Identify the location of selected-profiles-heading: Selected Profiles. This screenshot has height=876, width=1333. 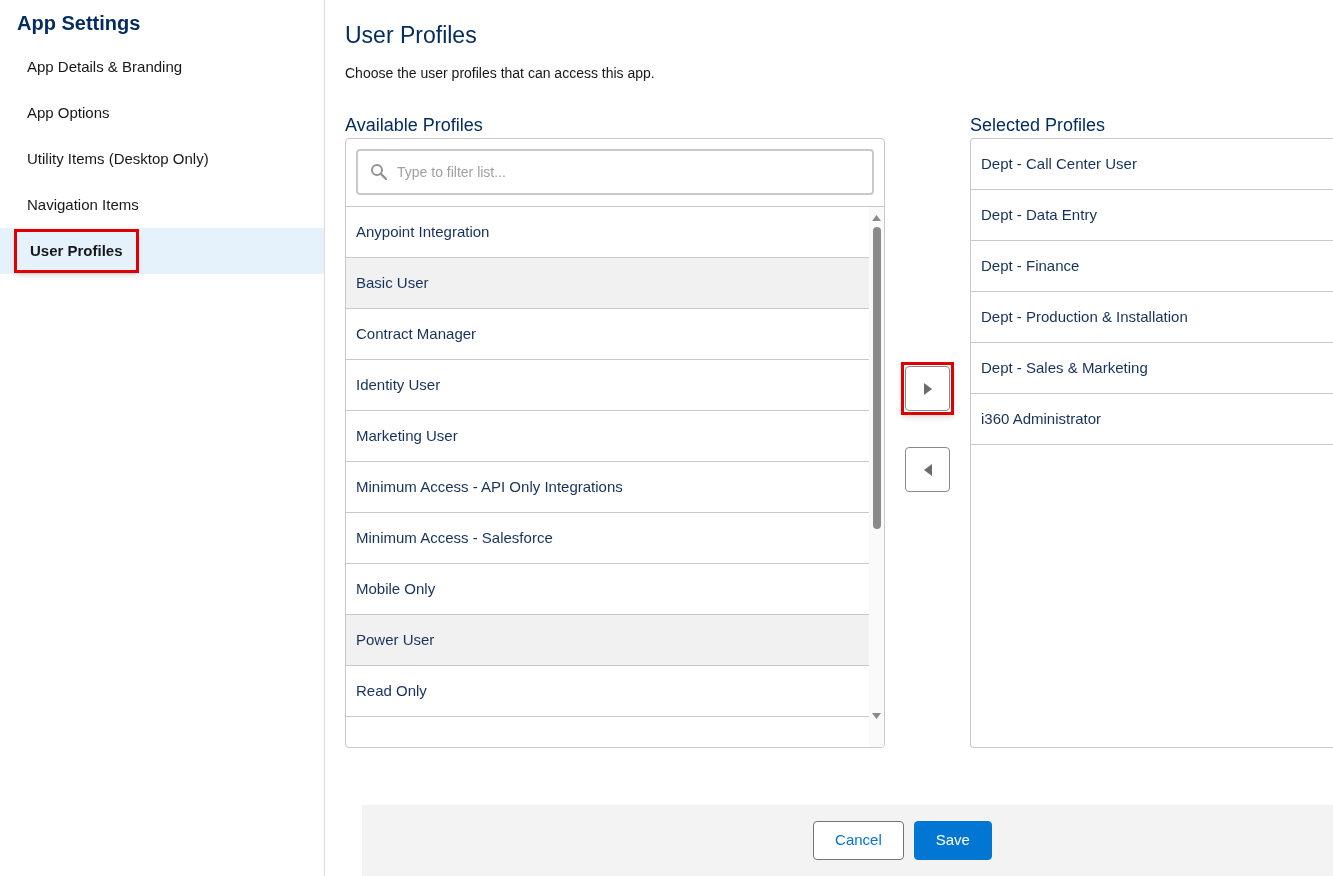
(1038, 125).